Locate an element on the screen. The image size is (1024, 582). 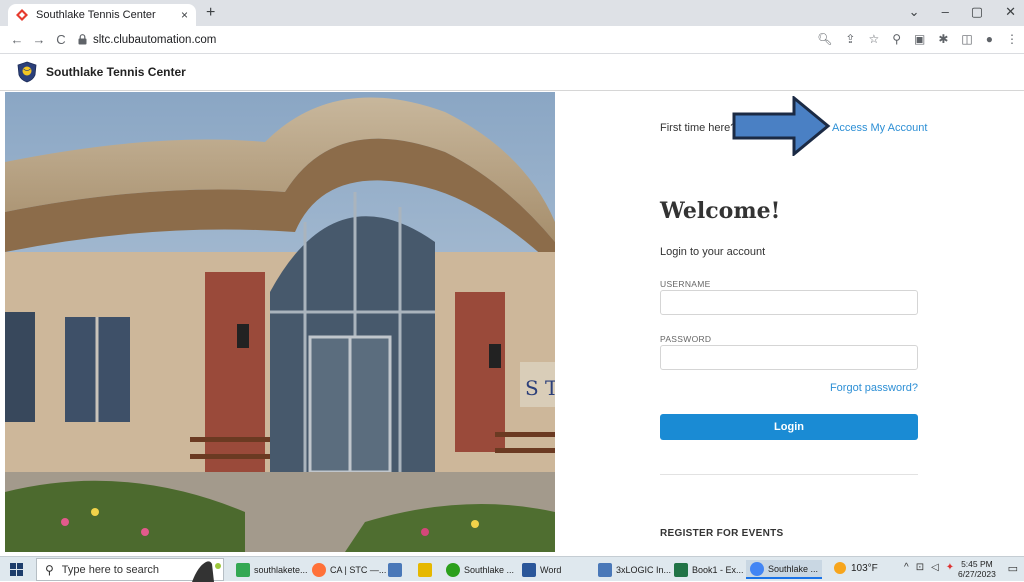
firefox-icon is located at coordinates (319, 569).